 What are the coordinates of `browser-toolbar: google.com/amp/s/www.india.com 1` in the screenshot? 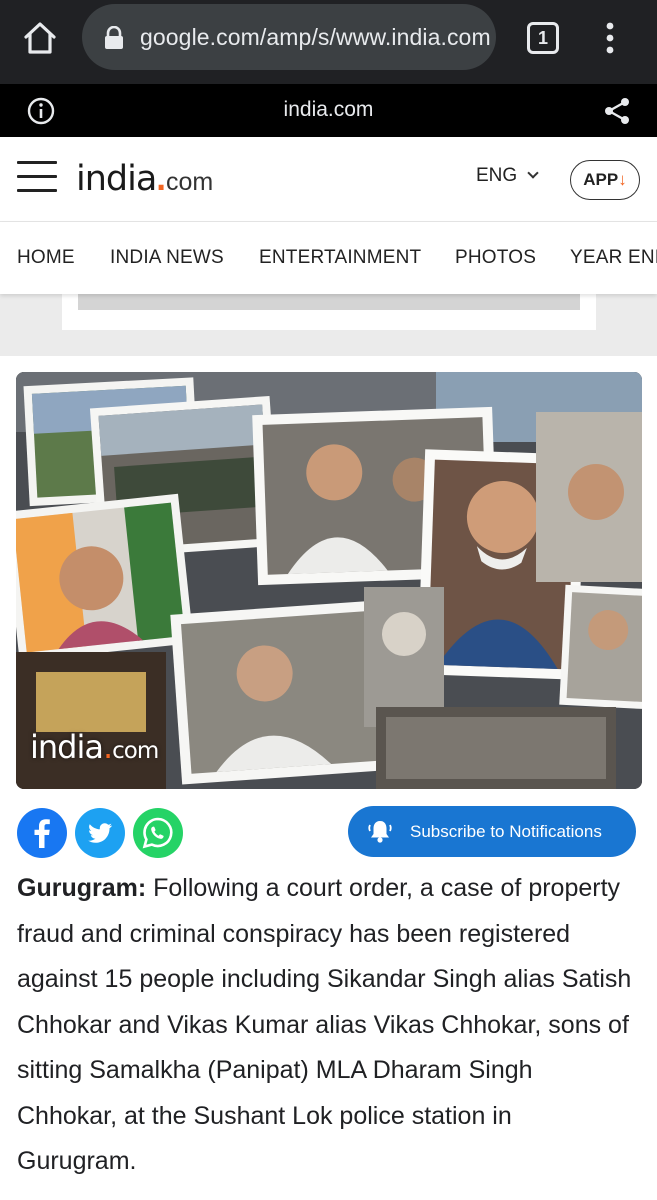 It's located at (328, 42).